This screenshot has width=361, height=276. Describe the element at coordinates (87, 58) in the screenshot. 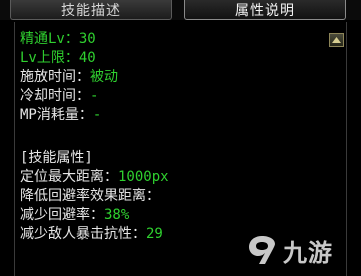

I see `level-cap-value: 40` at that location.